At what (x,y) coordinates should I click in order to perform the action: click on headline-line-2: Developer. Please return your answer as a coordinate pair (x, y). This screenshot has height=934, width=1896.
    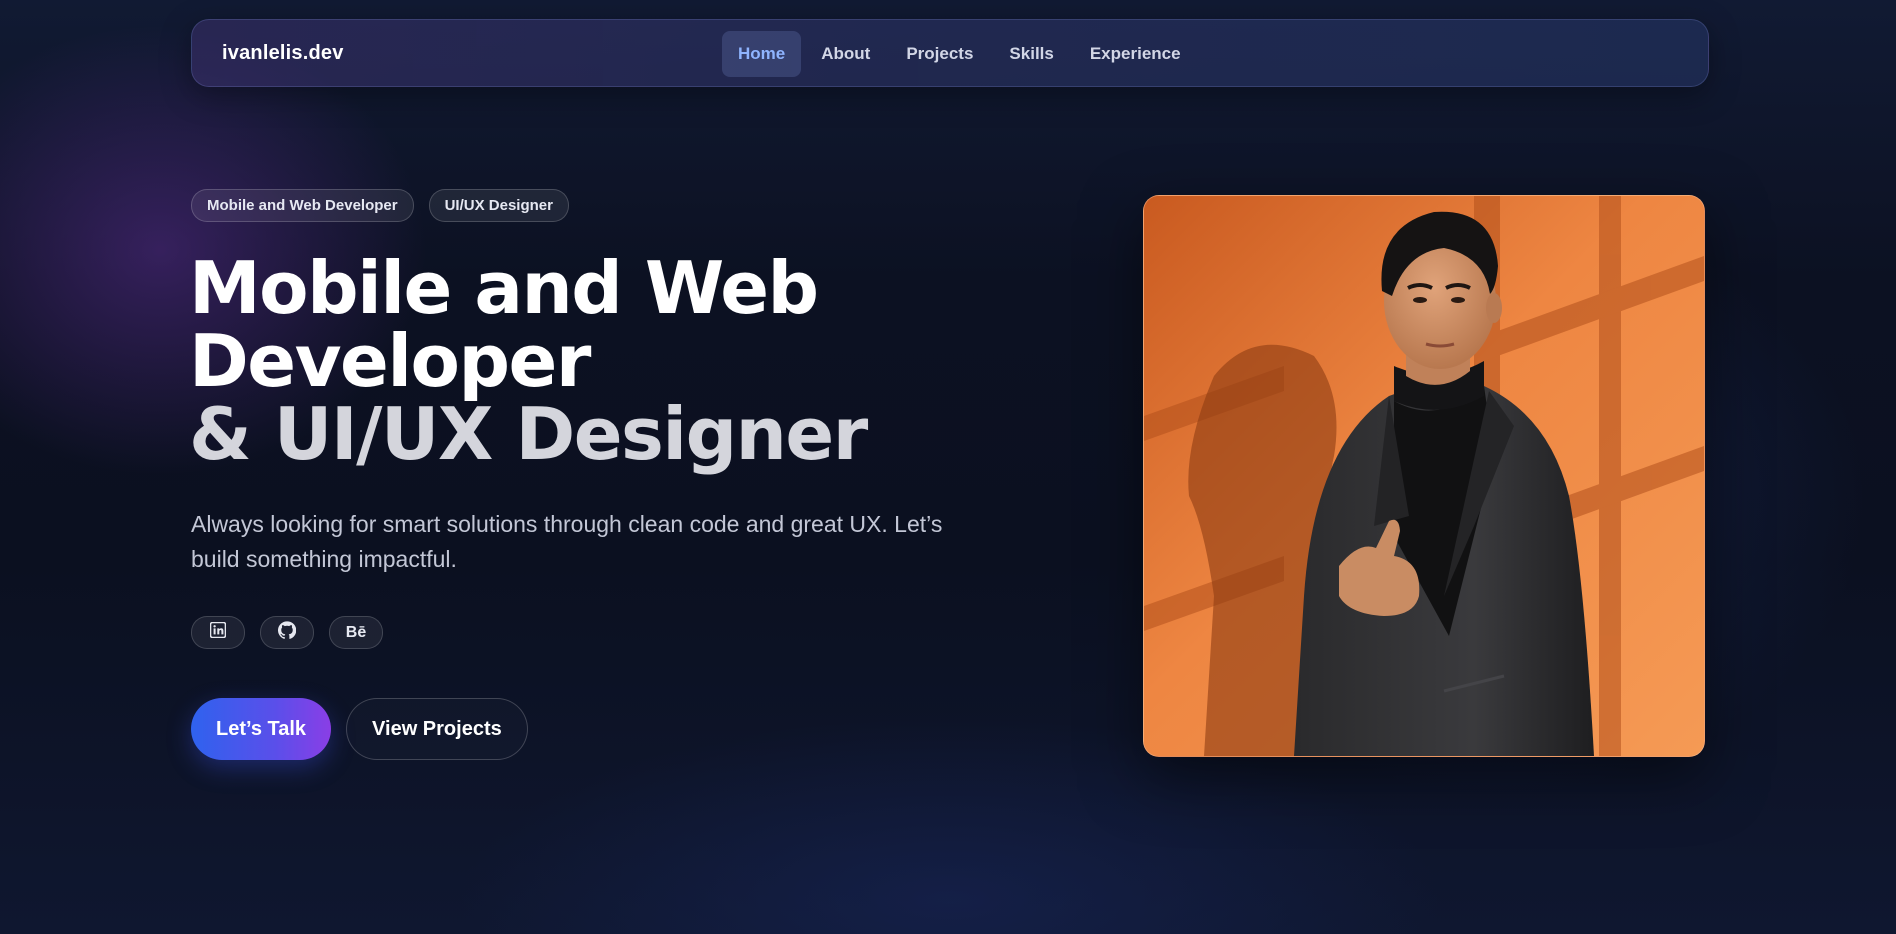
    Looking at the image, I should click on (390, 361).